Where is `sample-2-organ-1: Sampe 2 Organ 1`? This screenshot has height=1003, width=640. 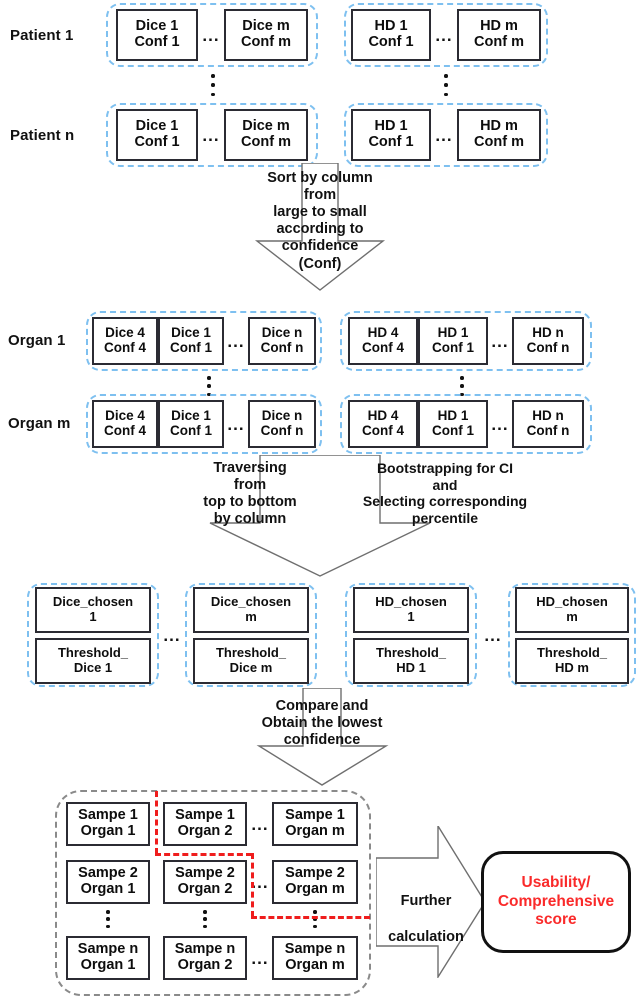
sample-2-organ-1: Sampe 2 Organ 1 is located at coordinates (108, 882).